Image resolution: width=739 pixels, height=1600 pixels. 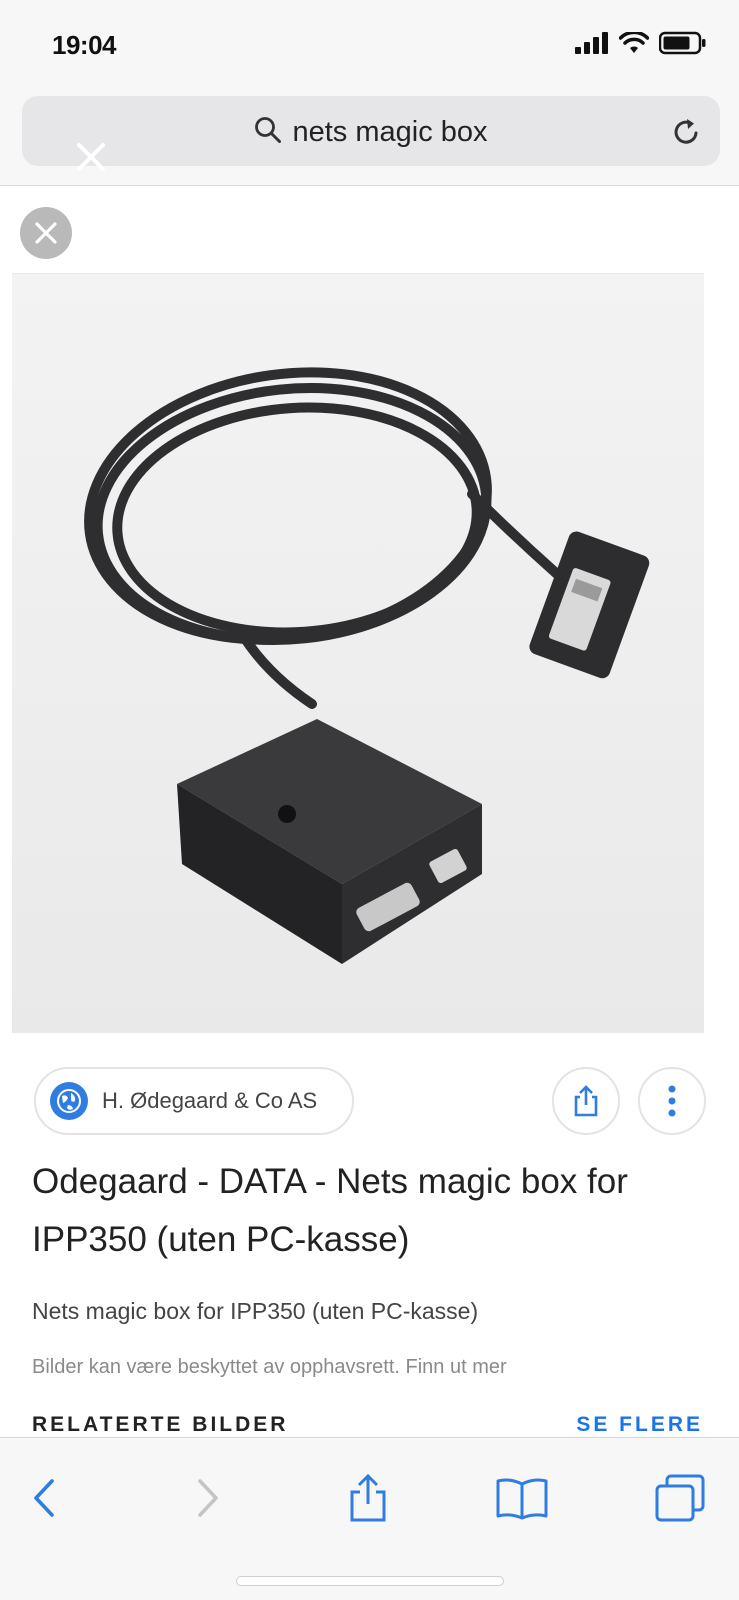 I want to click on bookmarks-icon, so click(x=522, y=1499).